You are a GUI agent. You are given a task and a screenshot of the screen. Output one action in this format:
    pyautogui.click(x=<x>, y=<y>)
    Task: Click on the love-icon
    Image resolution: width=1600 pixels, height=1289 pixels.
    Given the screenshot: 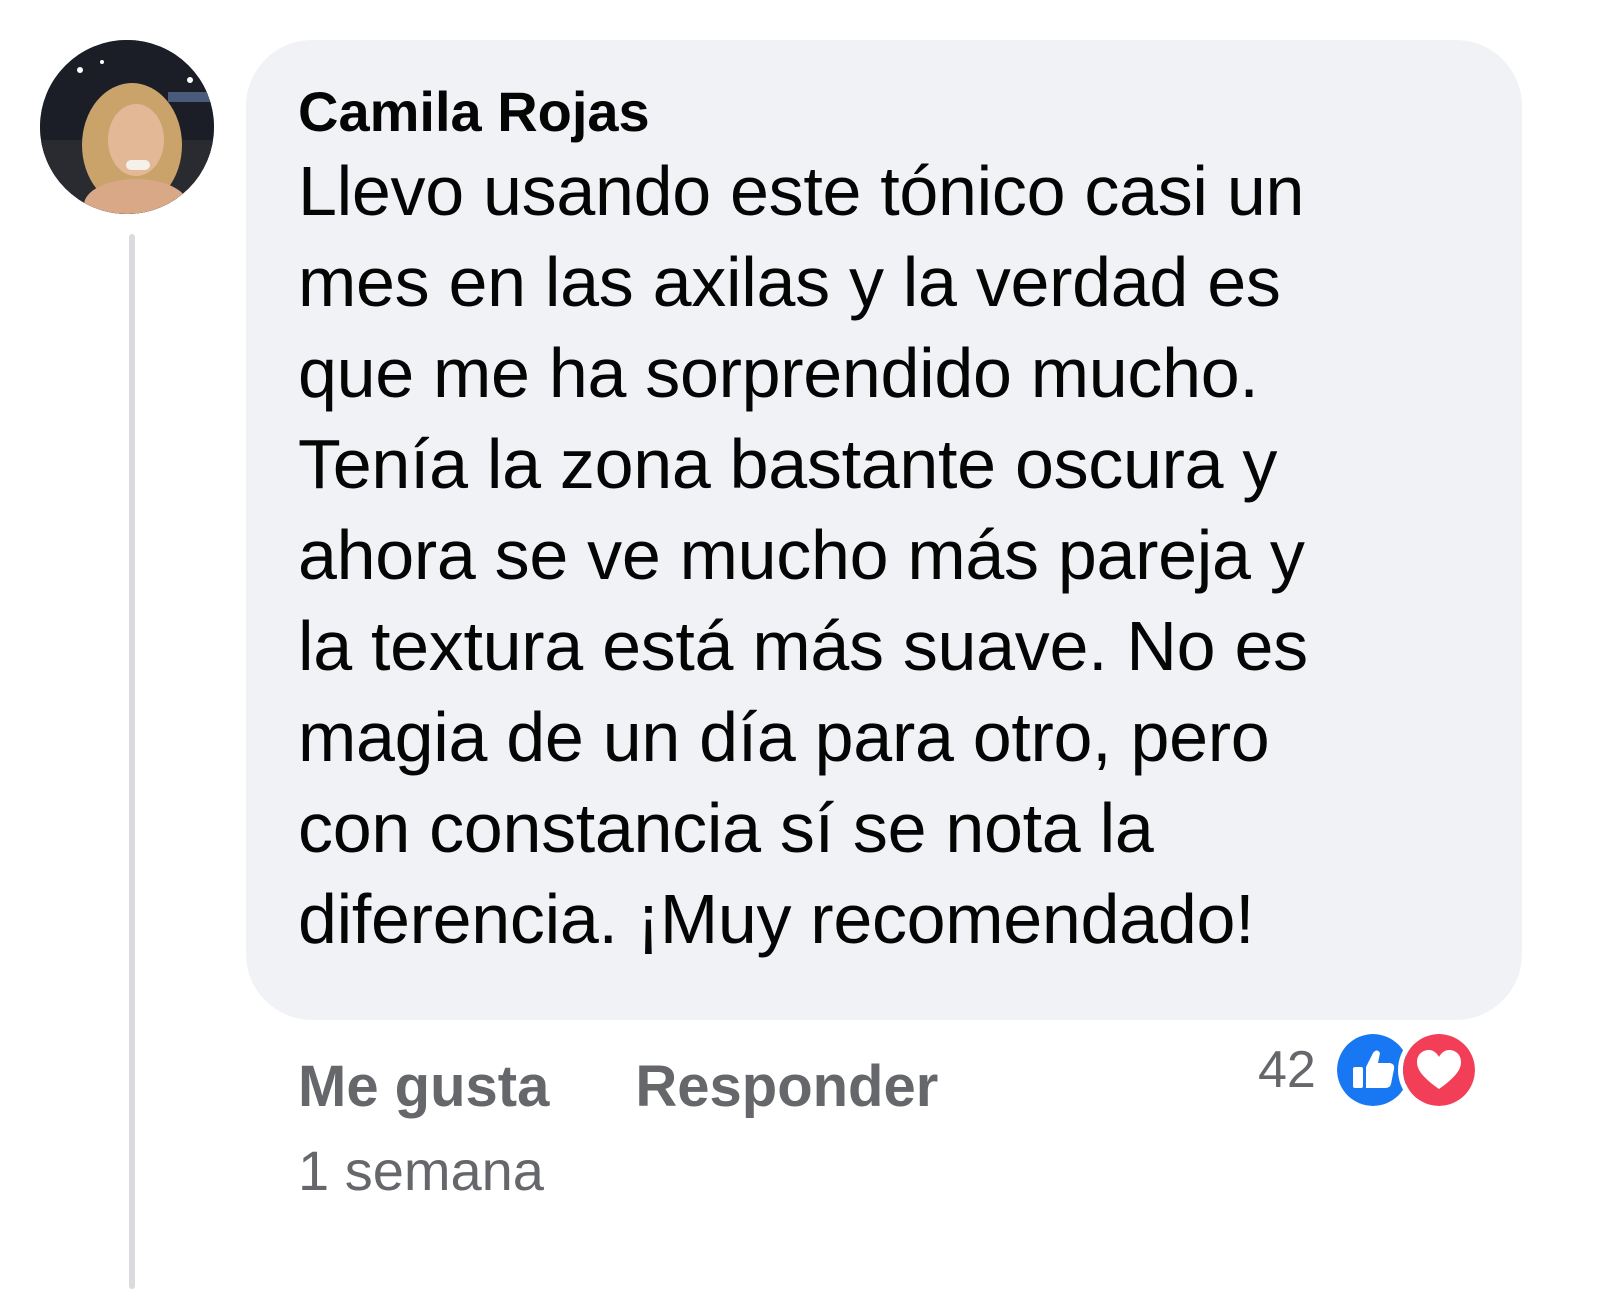 What is the action you would take?
    pyautogui.click(x=1438, y=1070)
    